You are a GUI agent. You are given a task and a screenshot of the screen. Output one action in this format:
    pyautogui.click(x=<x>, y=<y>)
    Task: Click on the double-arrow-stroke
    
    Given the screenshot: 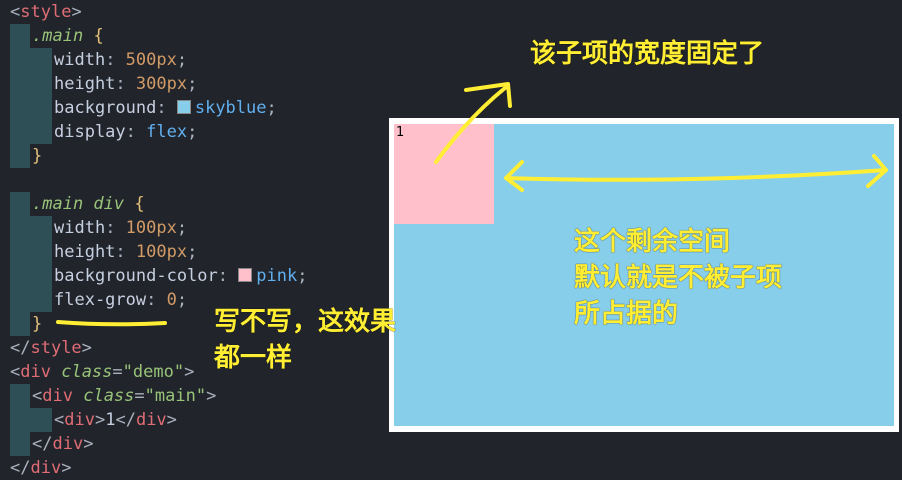 What is the action you would take?
    pyautogui.click(x=696, y=175)
    